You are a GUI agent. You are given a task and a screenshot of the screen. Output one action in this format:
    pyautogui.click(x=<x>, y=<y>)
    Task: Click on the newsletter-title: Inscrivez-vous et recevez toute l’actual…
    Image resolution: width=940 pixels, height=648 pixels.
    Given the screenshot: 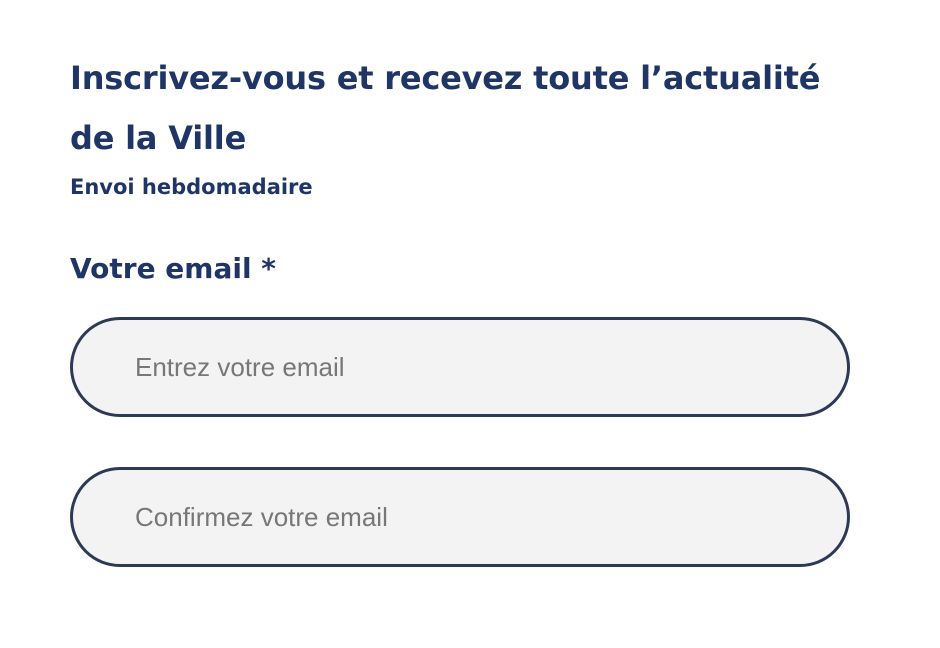 What is the action you would take?
    pyautogui.click(x=445, y=108)
    